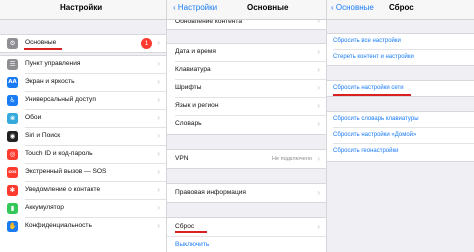 This screenshot has width=474, height=252. I want to click on settings-item-label: Аккумулятор, so click(44, 207).